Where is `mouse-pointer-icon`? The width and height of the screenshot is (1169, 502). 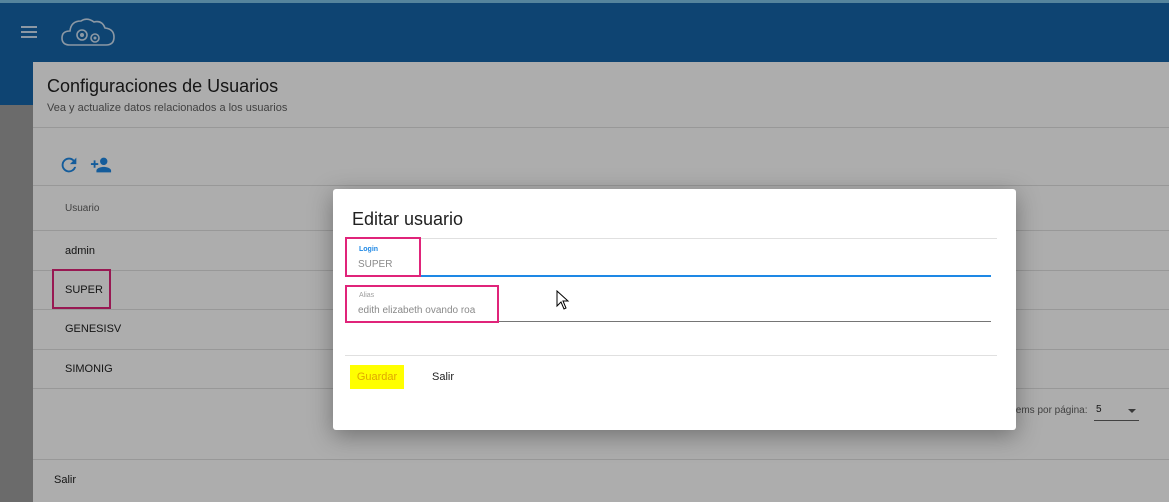 mouse-pointer-icon is located at coordinates (563, 300).